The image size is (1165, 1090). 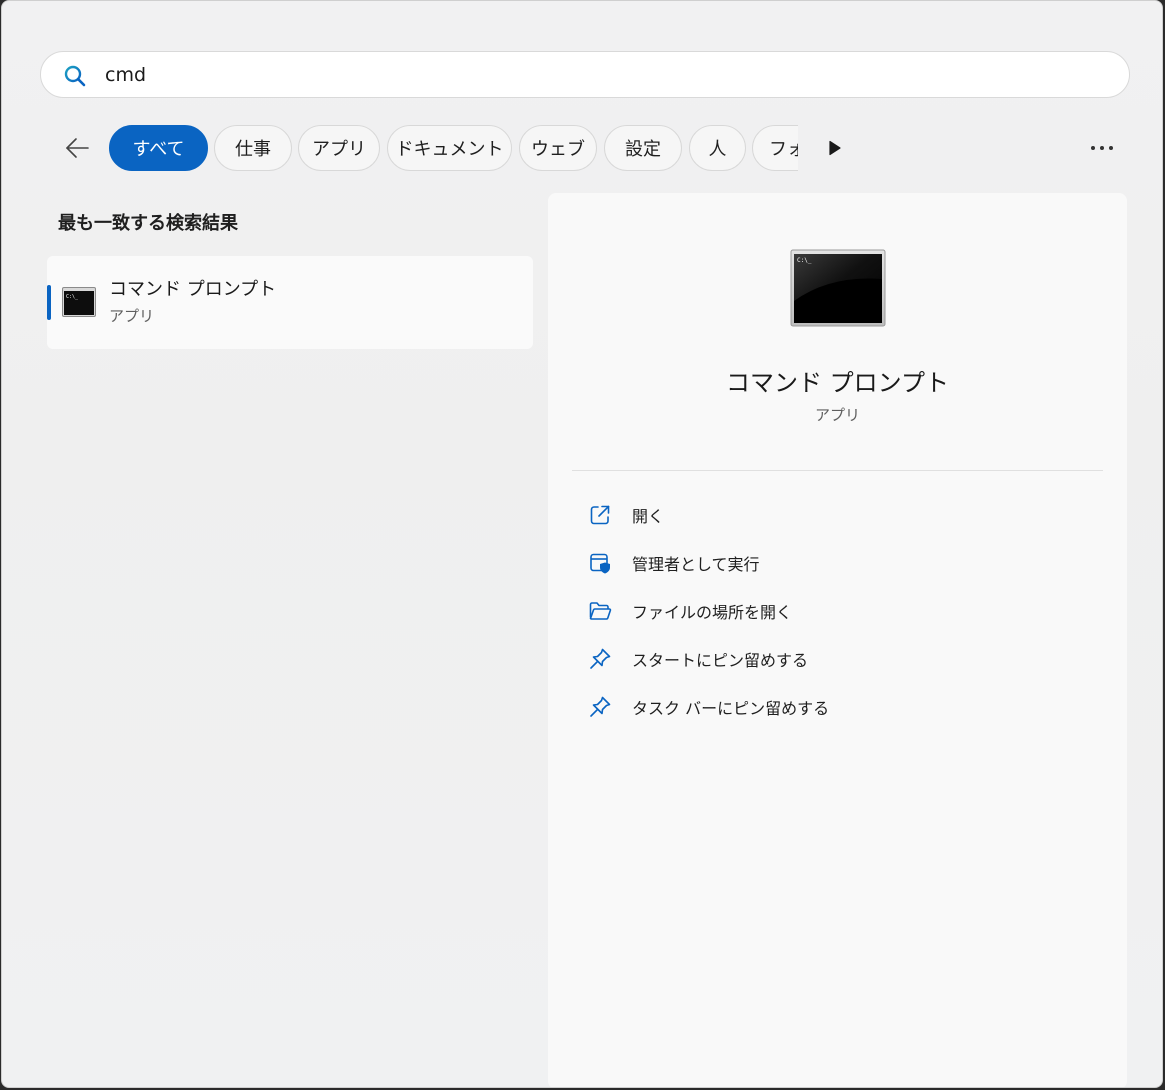 What do you see at coordinates (132, 316) in the screenshot?
I see `result-type: アプリ` at bounding box center [132, 316].